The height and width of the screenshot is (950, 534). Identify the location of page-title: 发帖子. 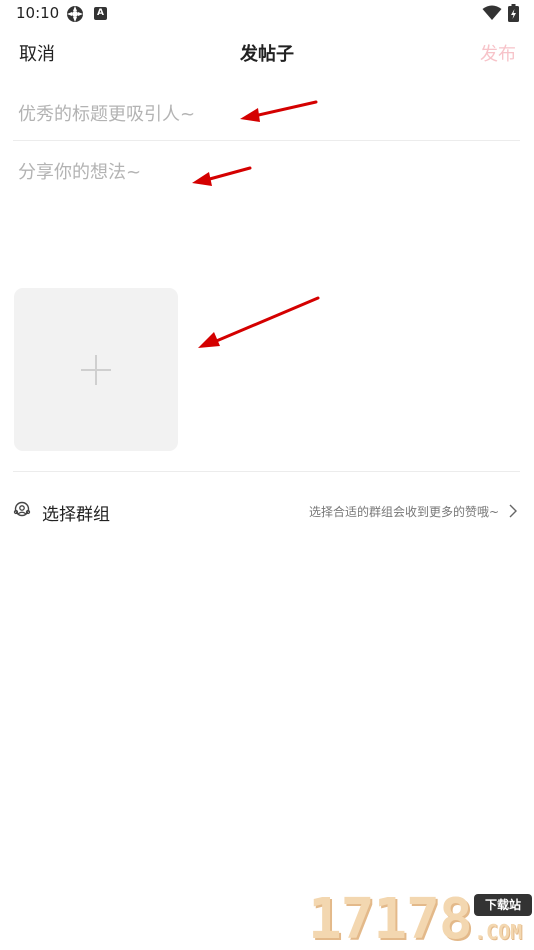
(267, 54).